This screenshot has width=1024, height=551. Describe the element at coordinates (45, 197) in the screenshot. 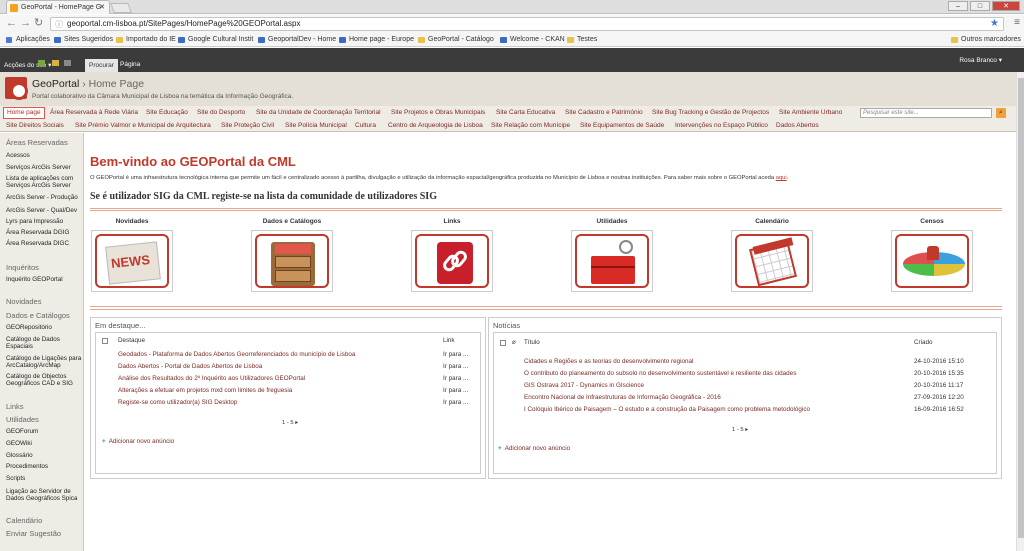

I see `sidebar-item: ArcGis Server - Produção` at that location.